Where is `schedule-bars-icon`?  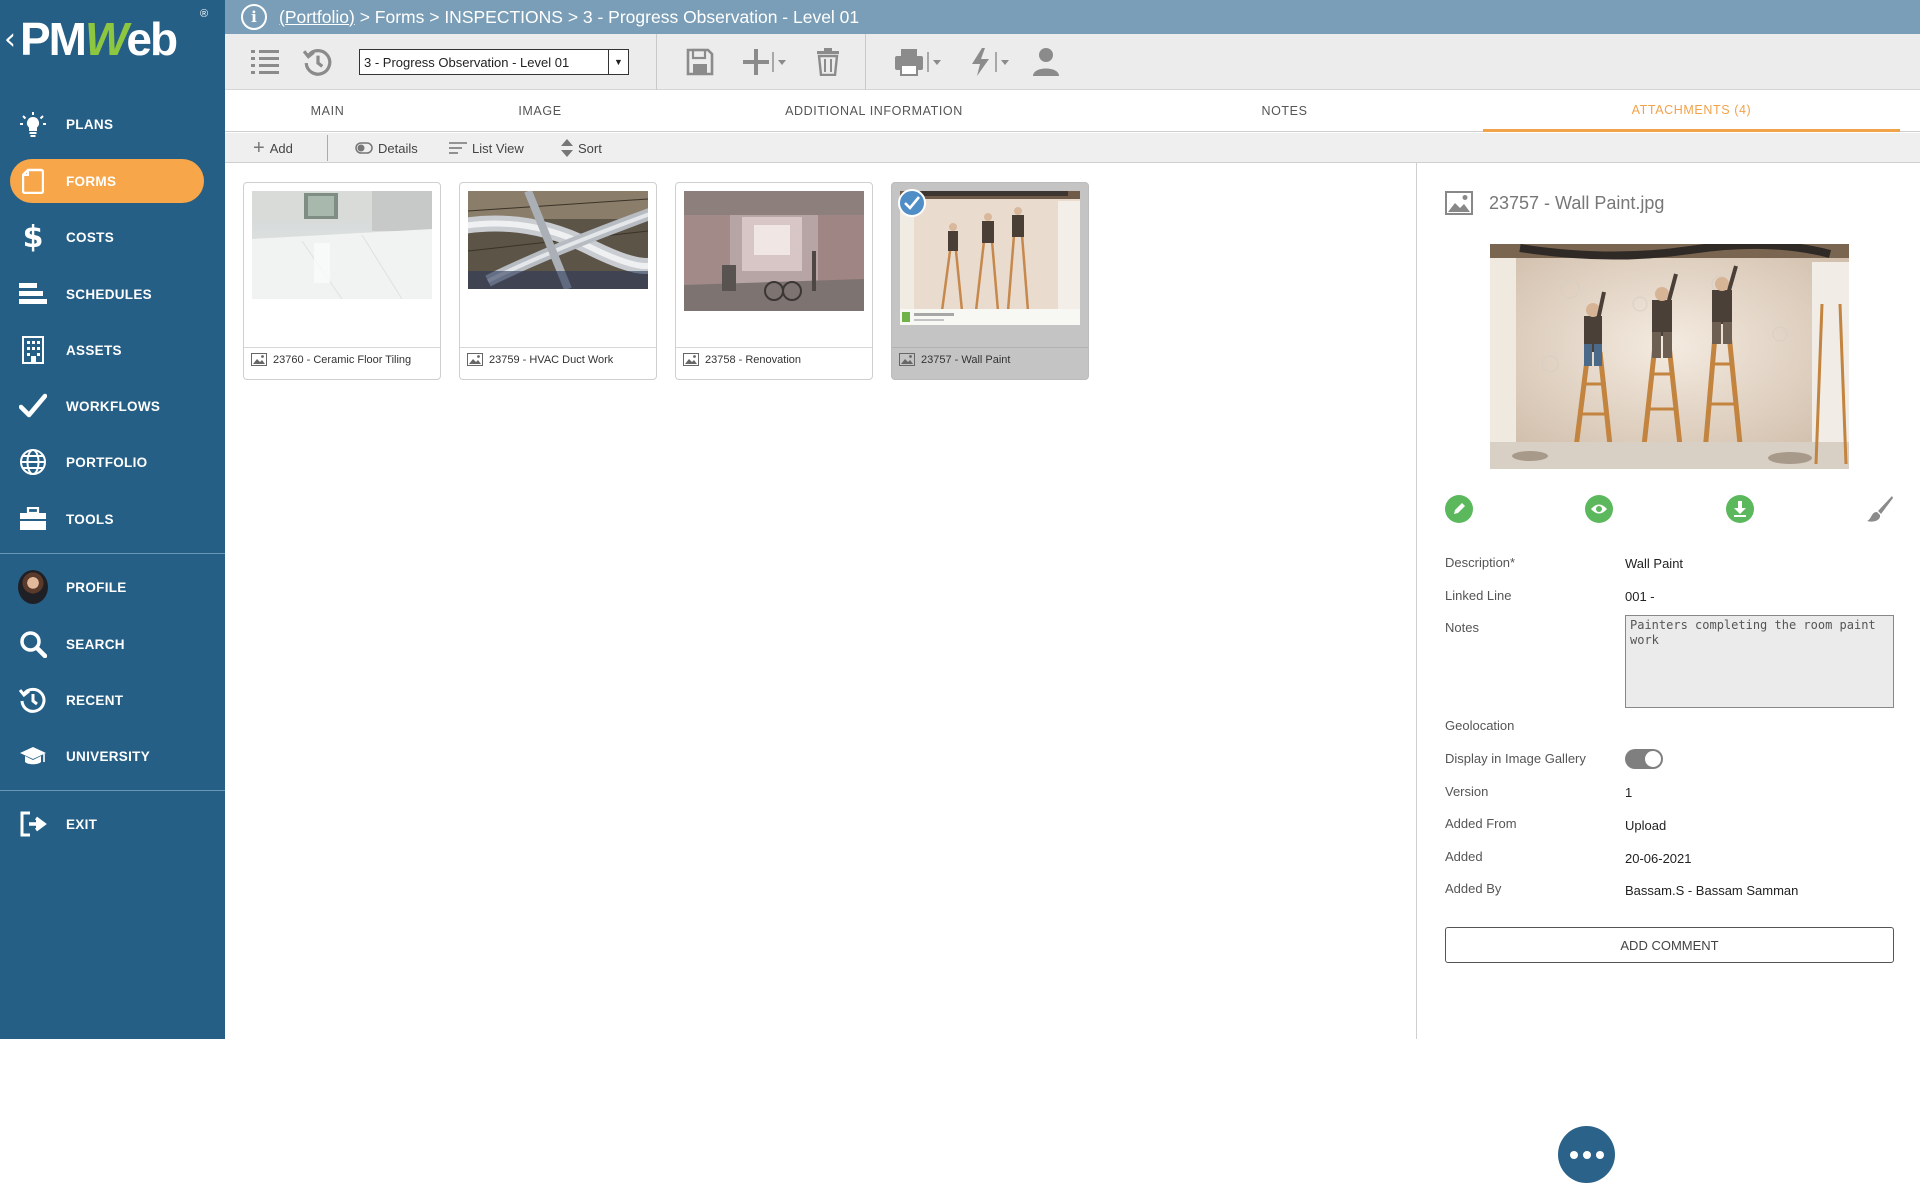 schedule-bars-icon is located at coordinates (33, 294).